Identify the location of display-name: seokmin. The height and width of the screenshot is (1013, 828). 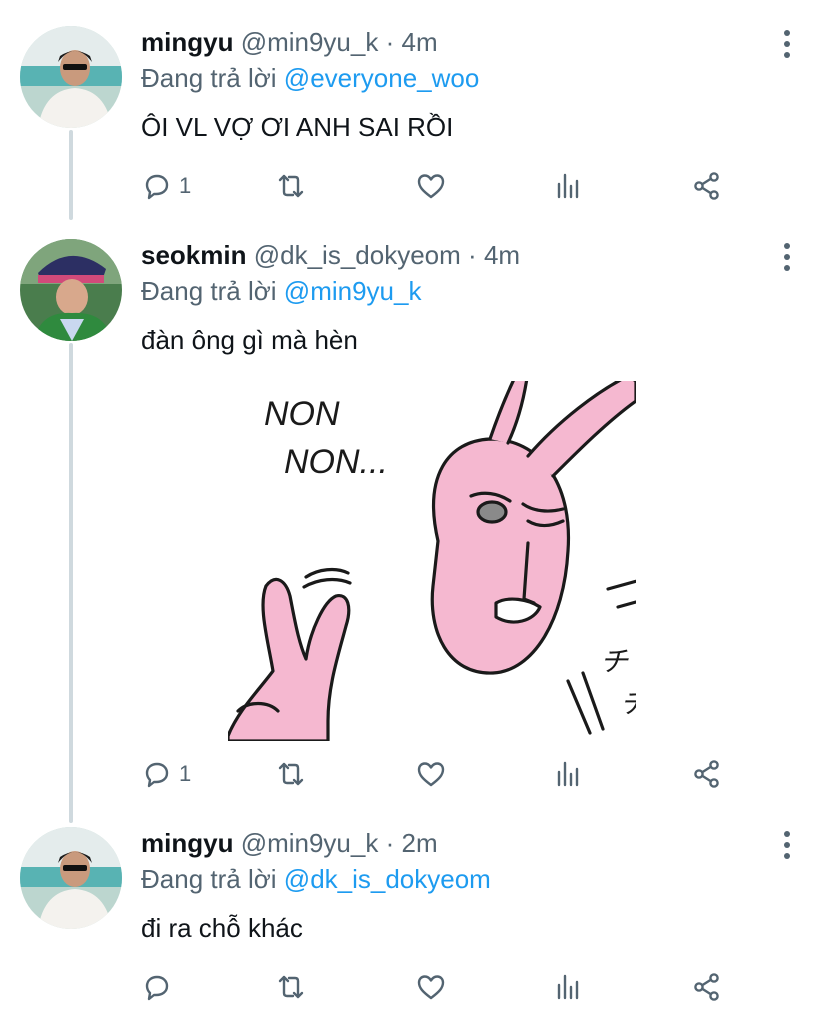
(194, 255).